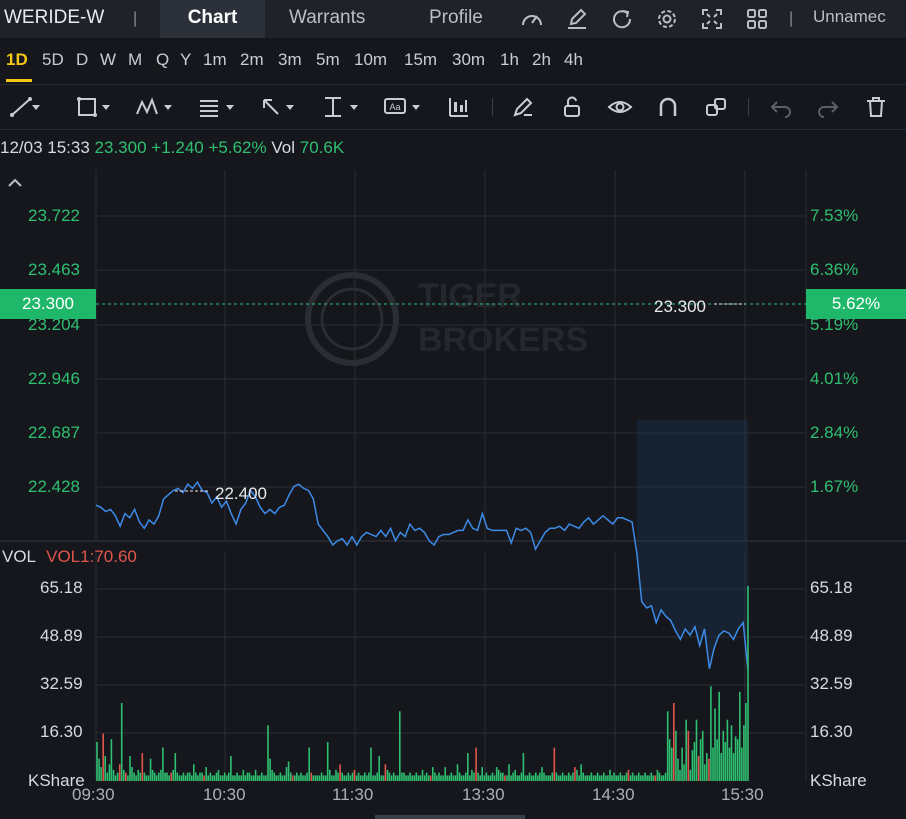 This screenshot has width=906, height=819. I want to click on eye-icon, so click(620, 107).